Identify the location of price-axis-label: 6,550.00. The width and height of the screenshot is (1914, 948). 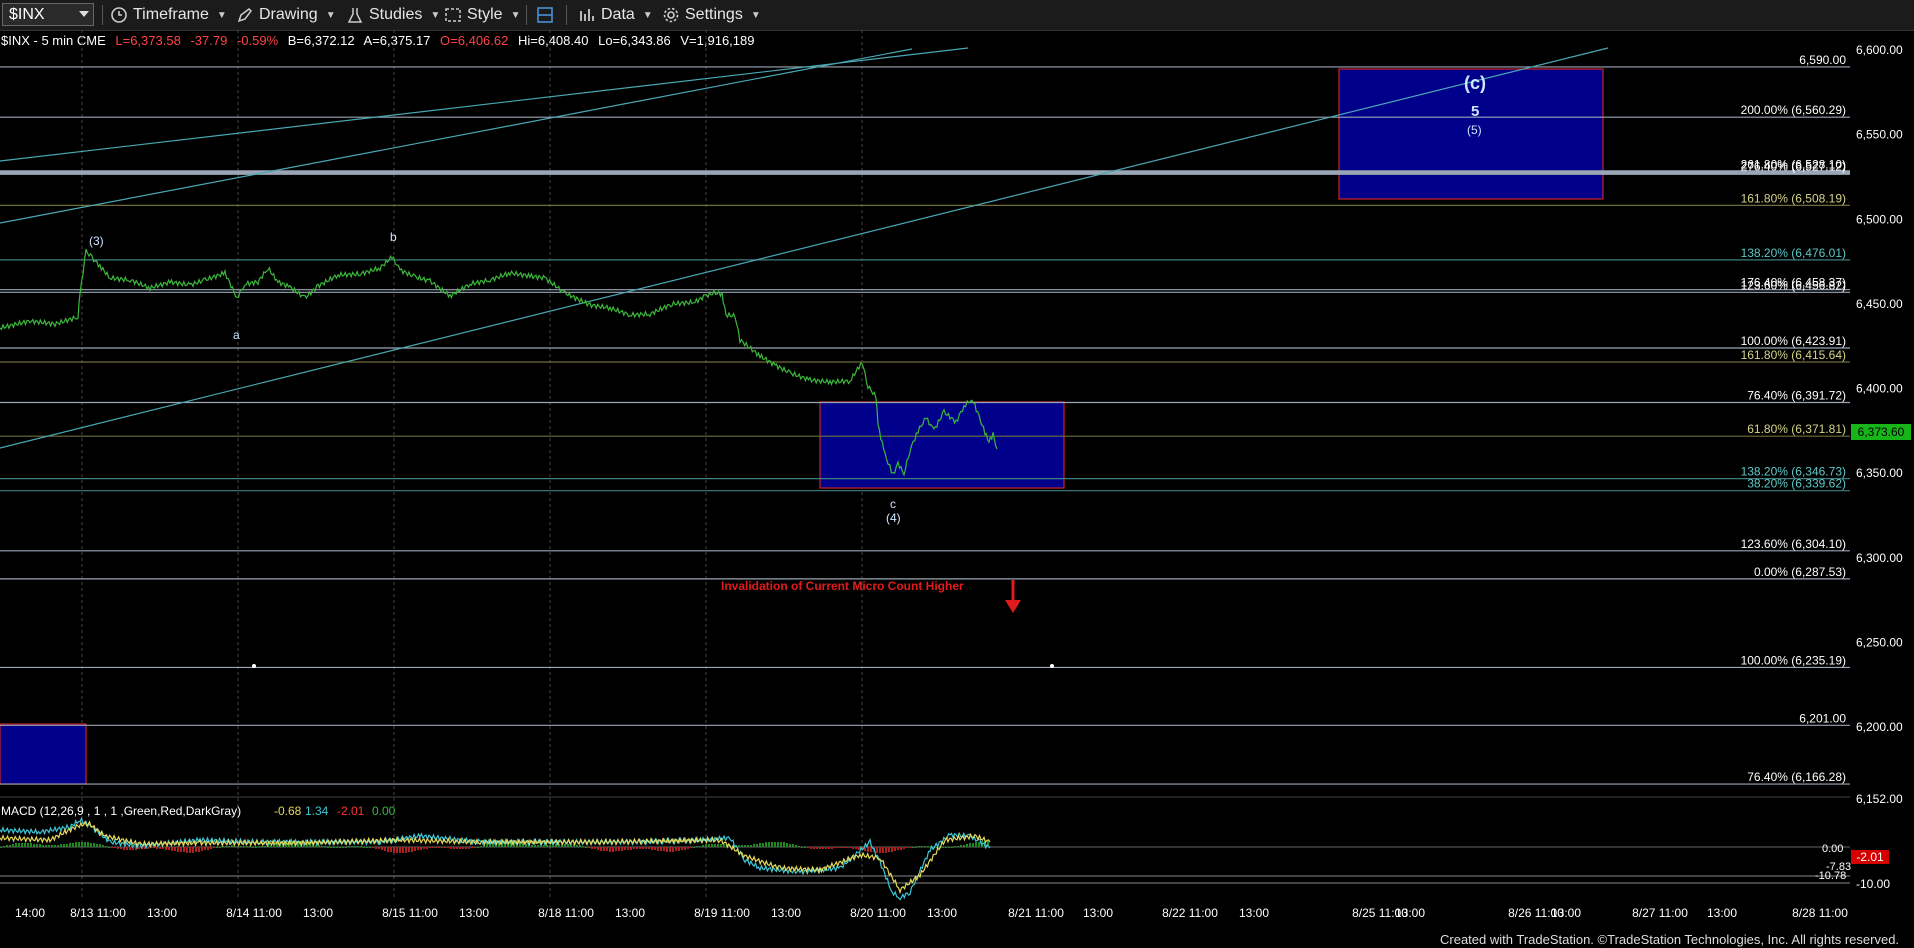
(1879, 135).